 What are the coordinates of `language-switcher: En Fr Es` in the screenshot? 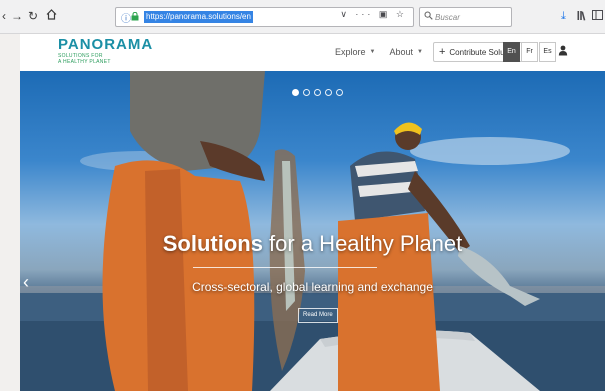 It's located at (530, 52).